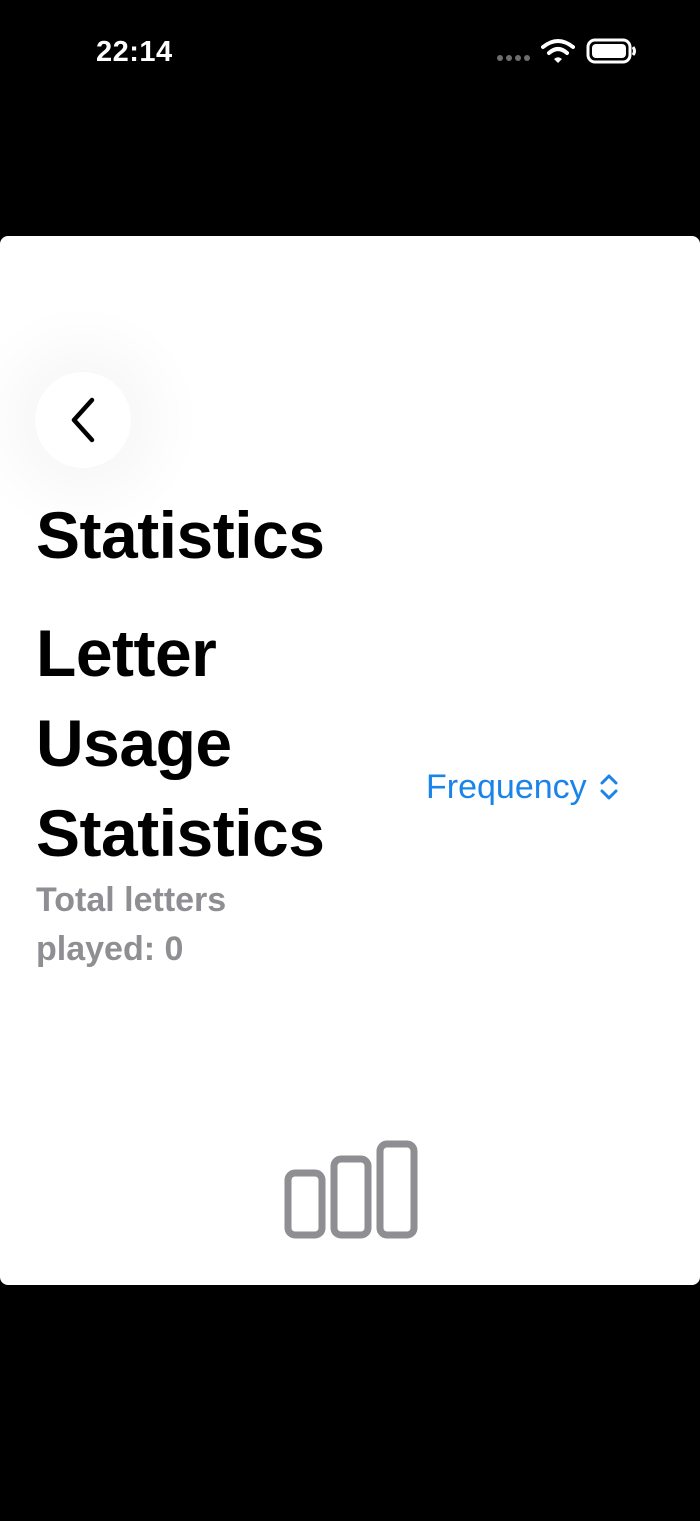  I want to click on total-letters-played: Total letters played: 0, so click(131, 924).